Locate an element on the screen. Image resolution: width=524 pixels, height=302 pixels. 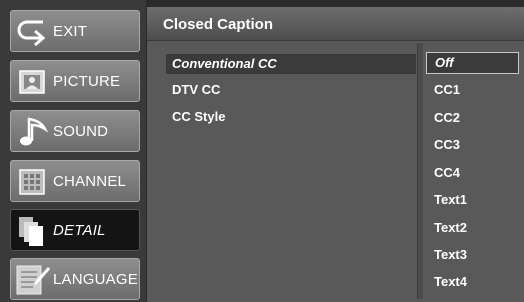
option-conventional-cc: Conventional CC is located at coordinates (291, 64).